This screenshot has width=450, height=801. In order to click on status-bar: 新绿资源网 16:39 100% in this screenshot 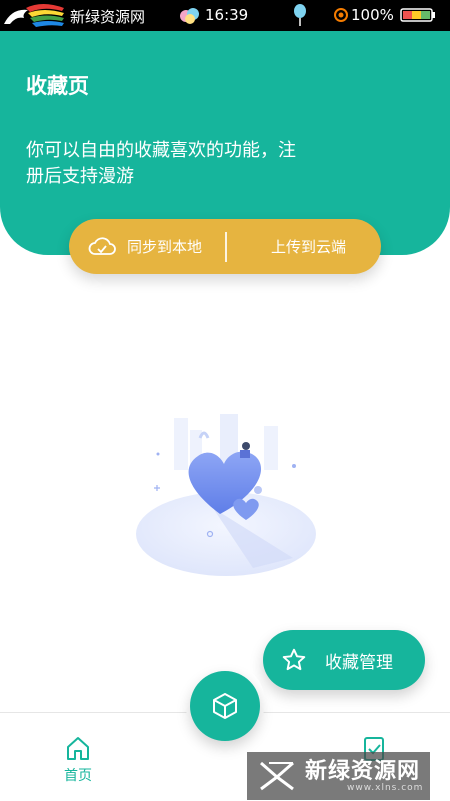, I will do `click(225, 15)`.